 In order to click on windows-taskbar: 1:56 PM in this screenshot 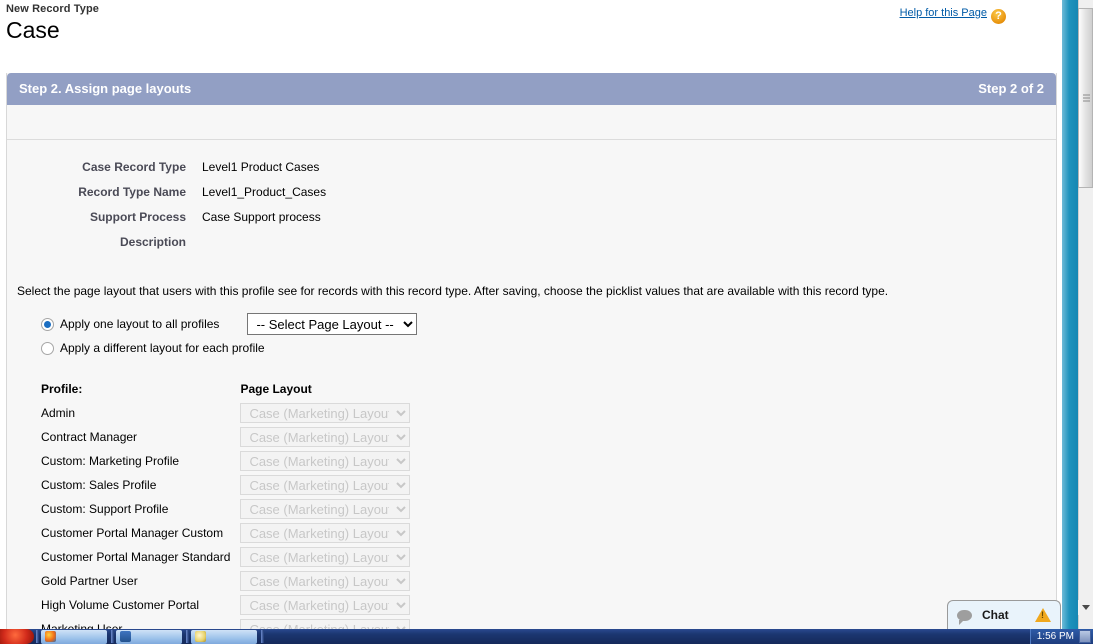, I will do `click(546, 636)`.